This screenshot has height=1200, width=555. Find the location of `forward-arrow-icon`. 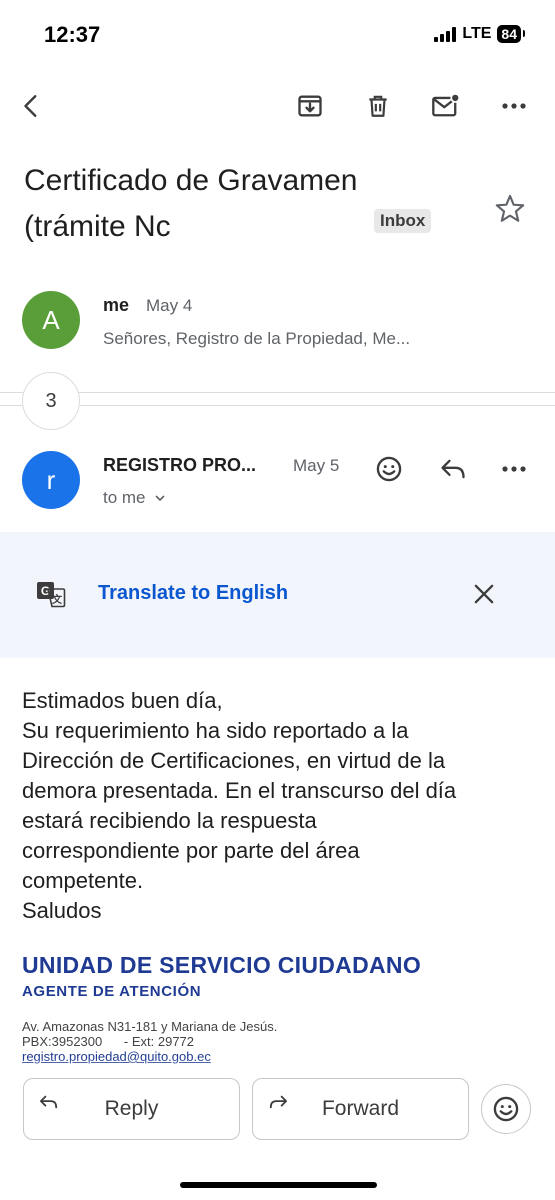

forward-arrow-icon is located at coordinates (278, 1105).